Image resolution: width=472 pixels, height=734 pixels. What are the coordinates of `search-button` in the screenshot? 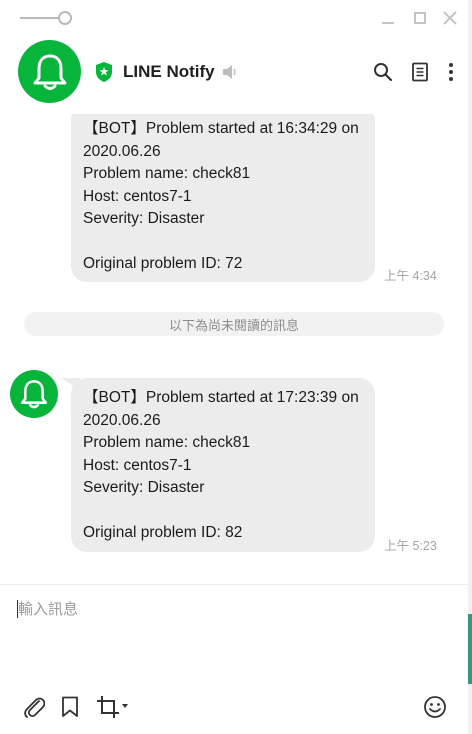 It's located at (383, 72).